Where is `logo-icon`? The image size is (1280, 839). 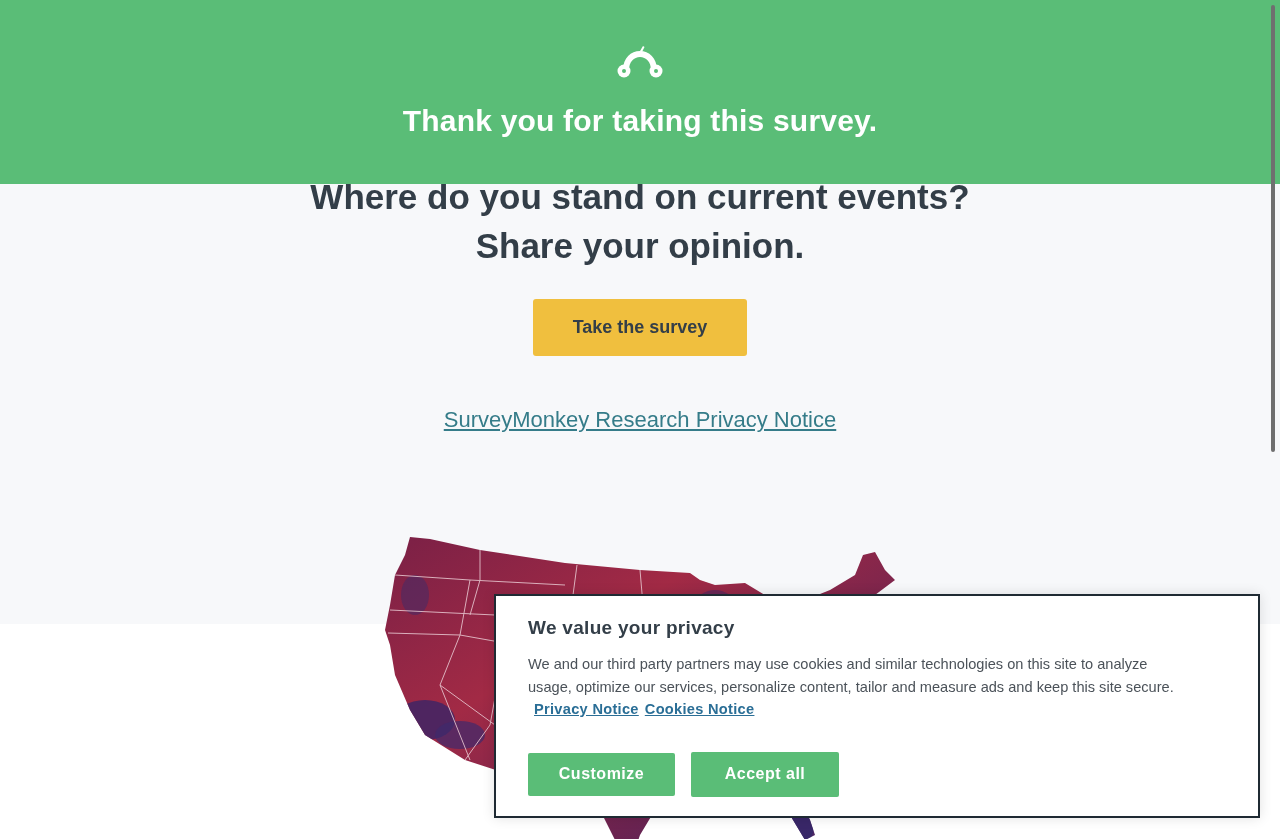
logo-icon is located at coordinates (640, 63).